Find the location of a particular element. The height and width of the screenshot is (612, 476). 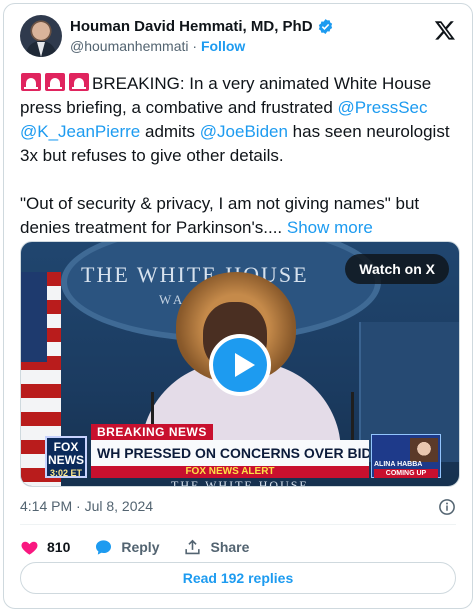

mention-link: @K_JeanPierre is located at coordinates (80, 131).